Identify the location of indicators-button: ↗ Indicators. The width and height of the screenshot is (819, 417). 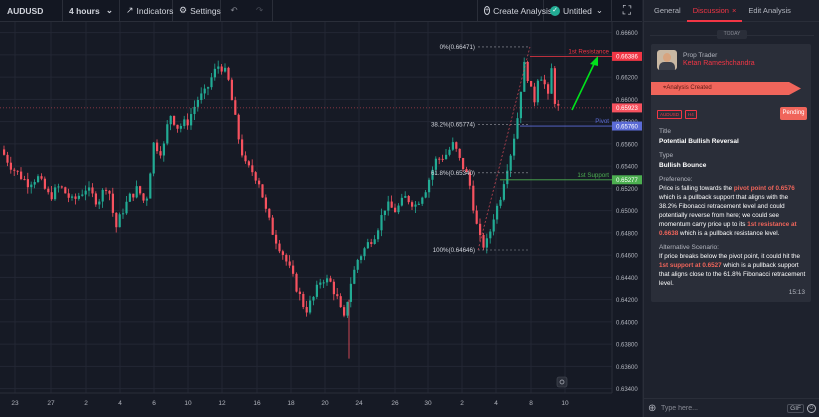
(146, 11).